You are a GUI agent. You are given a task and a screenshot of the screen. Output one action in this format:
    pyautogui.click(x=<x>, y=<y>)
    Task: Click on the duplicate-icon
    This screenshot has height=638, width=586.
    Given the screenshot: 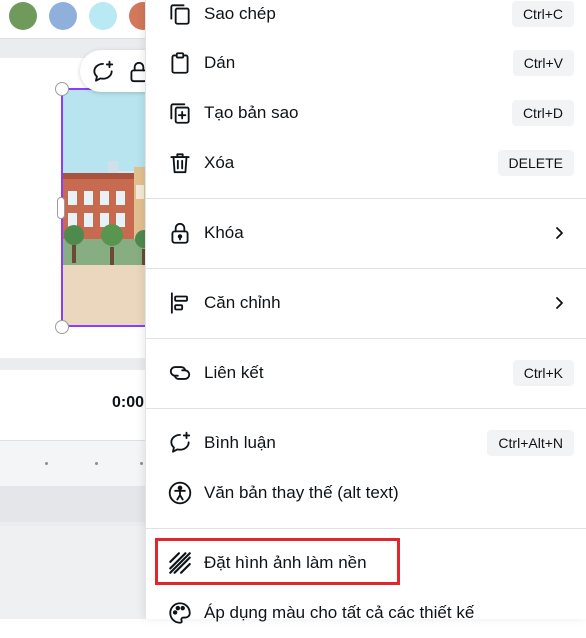 What is the action you would take?
    pyautogui.click(x=180, y=113)
    